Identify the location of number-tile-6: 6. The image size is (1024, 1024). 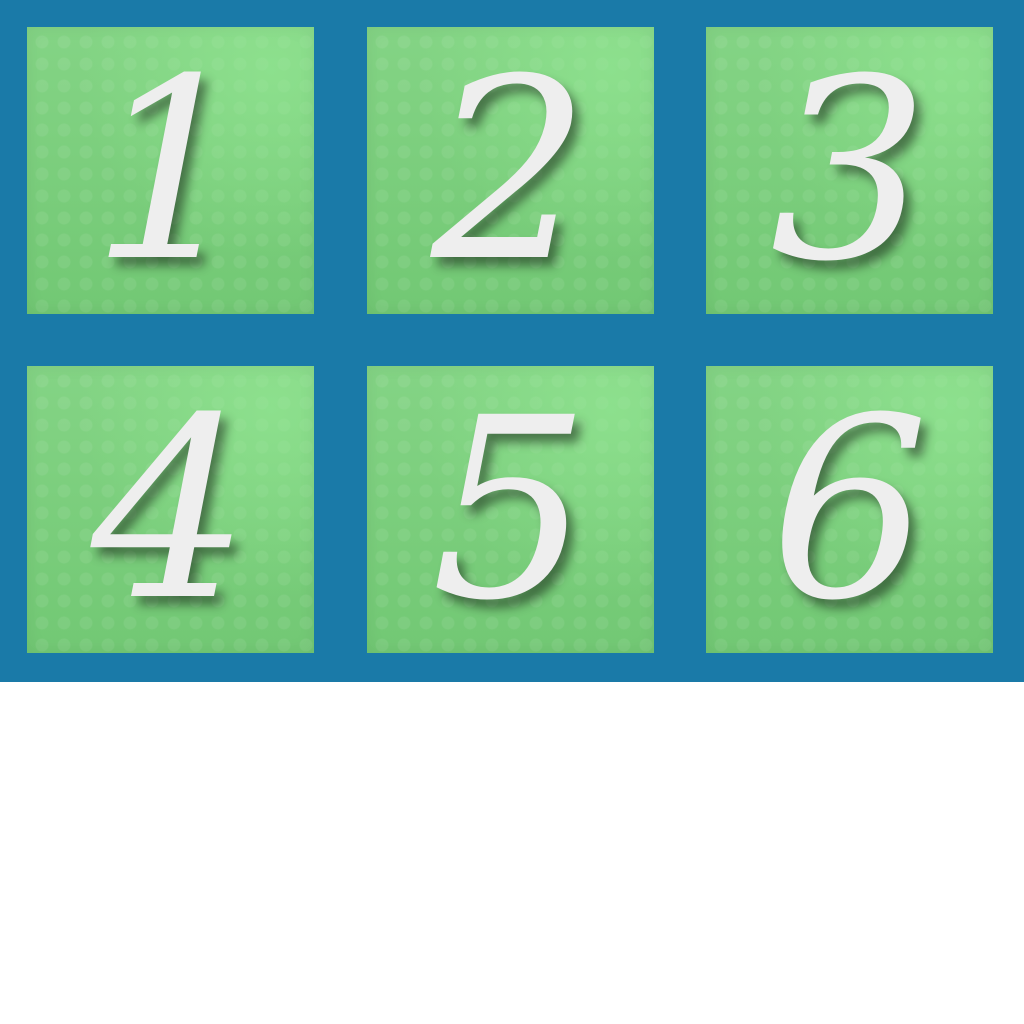
(849, 509).